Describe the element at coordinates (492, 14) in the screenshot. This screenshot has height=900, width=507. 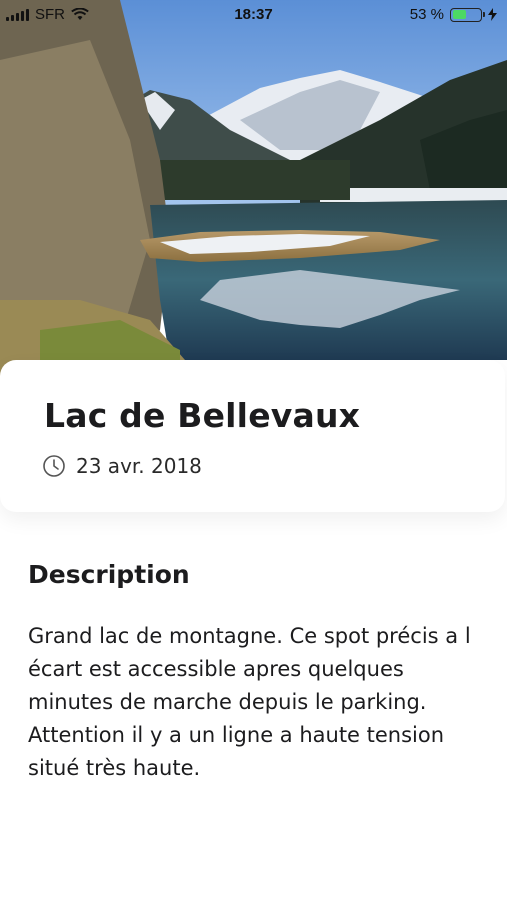
I see `charging-bolt-icon` at that location.